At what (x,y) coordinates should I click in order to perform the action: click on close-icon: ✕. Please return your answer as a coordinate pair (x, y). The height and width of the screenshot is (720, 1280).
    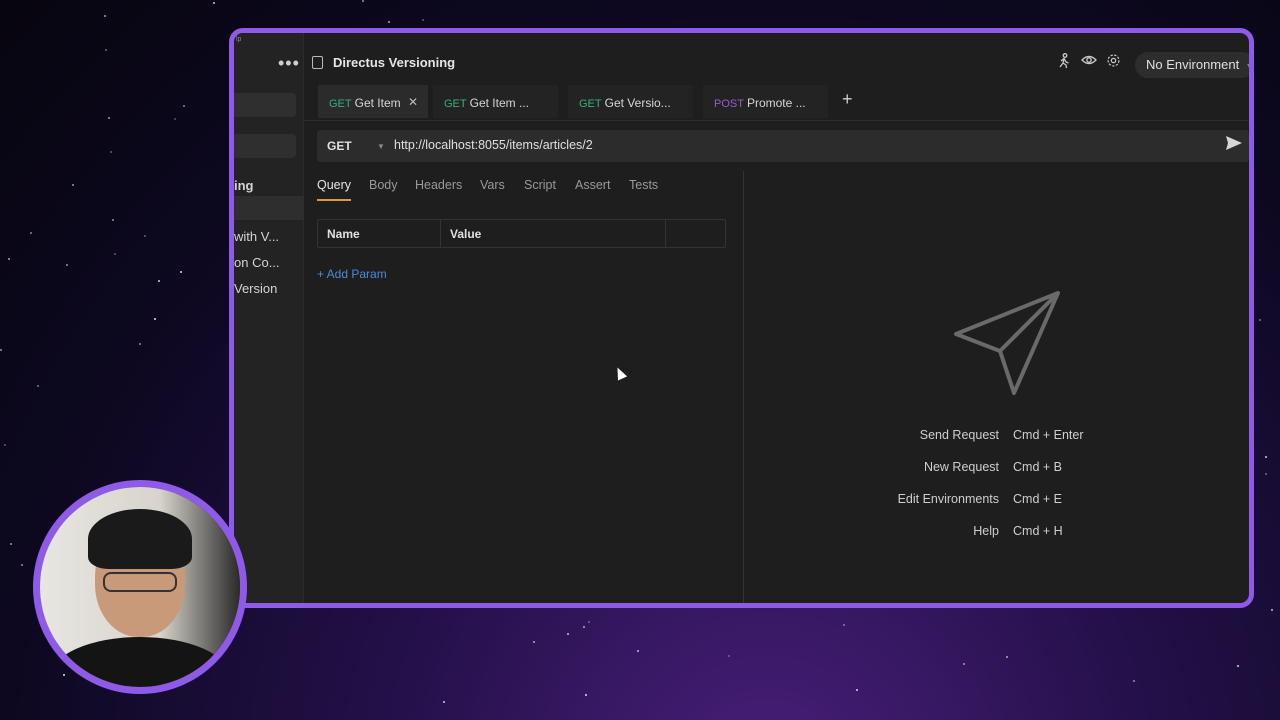
    Looking at the image, I should click on (413, 102).